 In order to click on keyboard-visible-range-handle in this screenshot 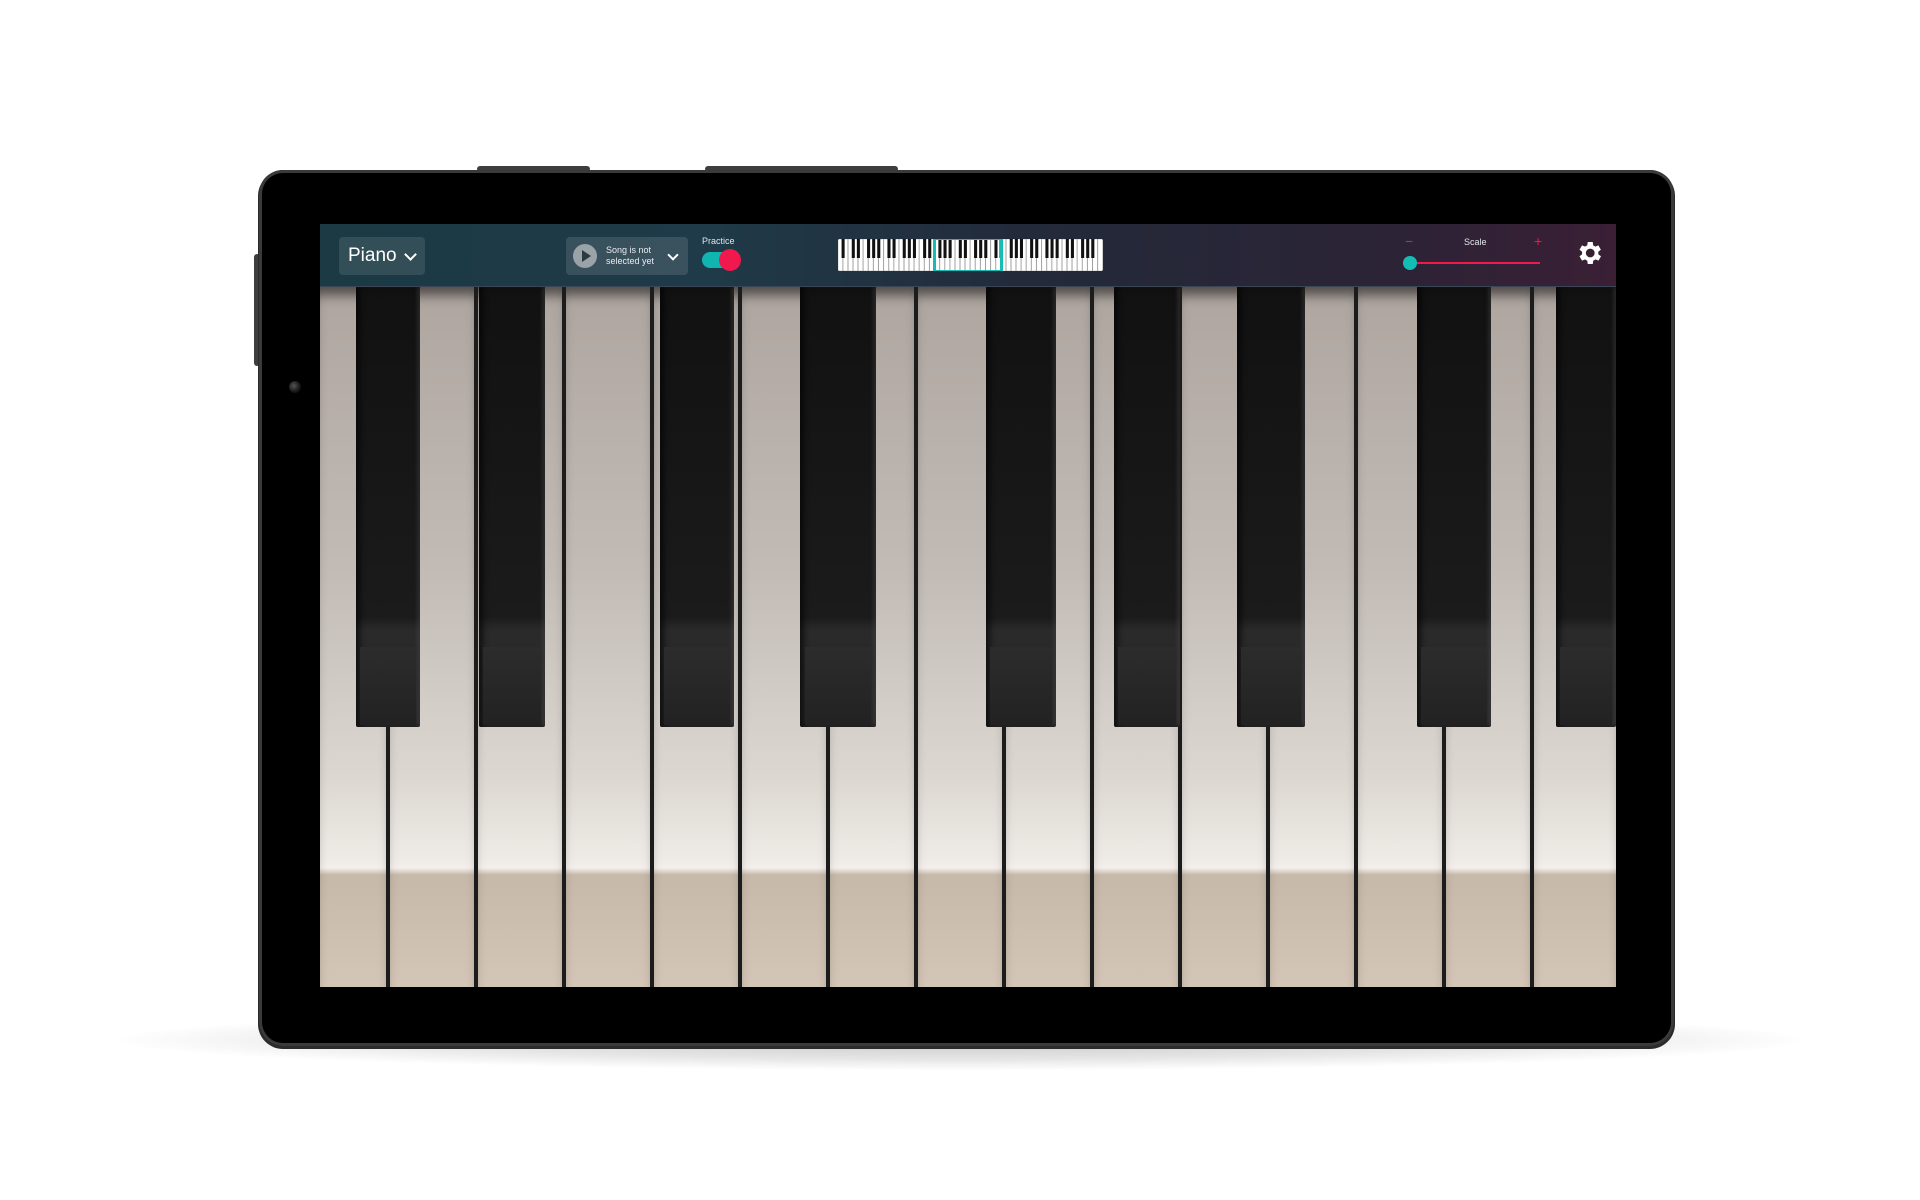, I will do `click(968, 255)`.